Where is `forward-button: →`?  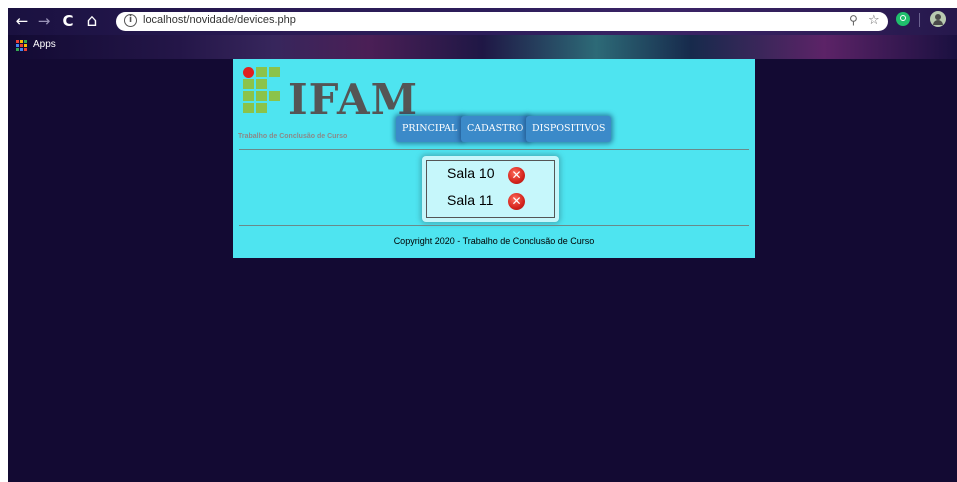
forward-button: → is located at coordinates (44, 21).